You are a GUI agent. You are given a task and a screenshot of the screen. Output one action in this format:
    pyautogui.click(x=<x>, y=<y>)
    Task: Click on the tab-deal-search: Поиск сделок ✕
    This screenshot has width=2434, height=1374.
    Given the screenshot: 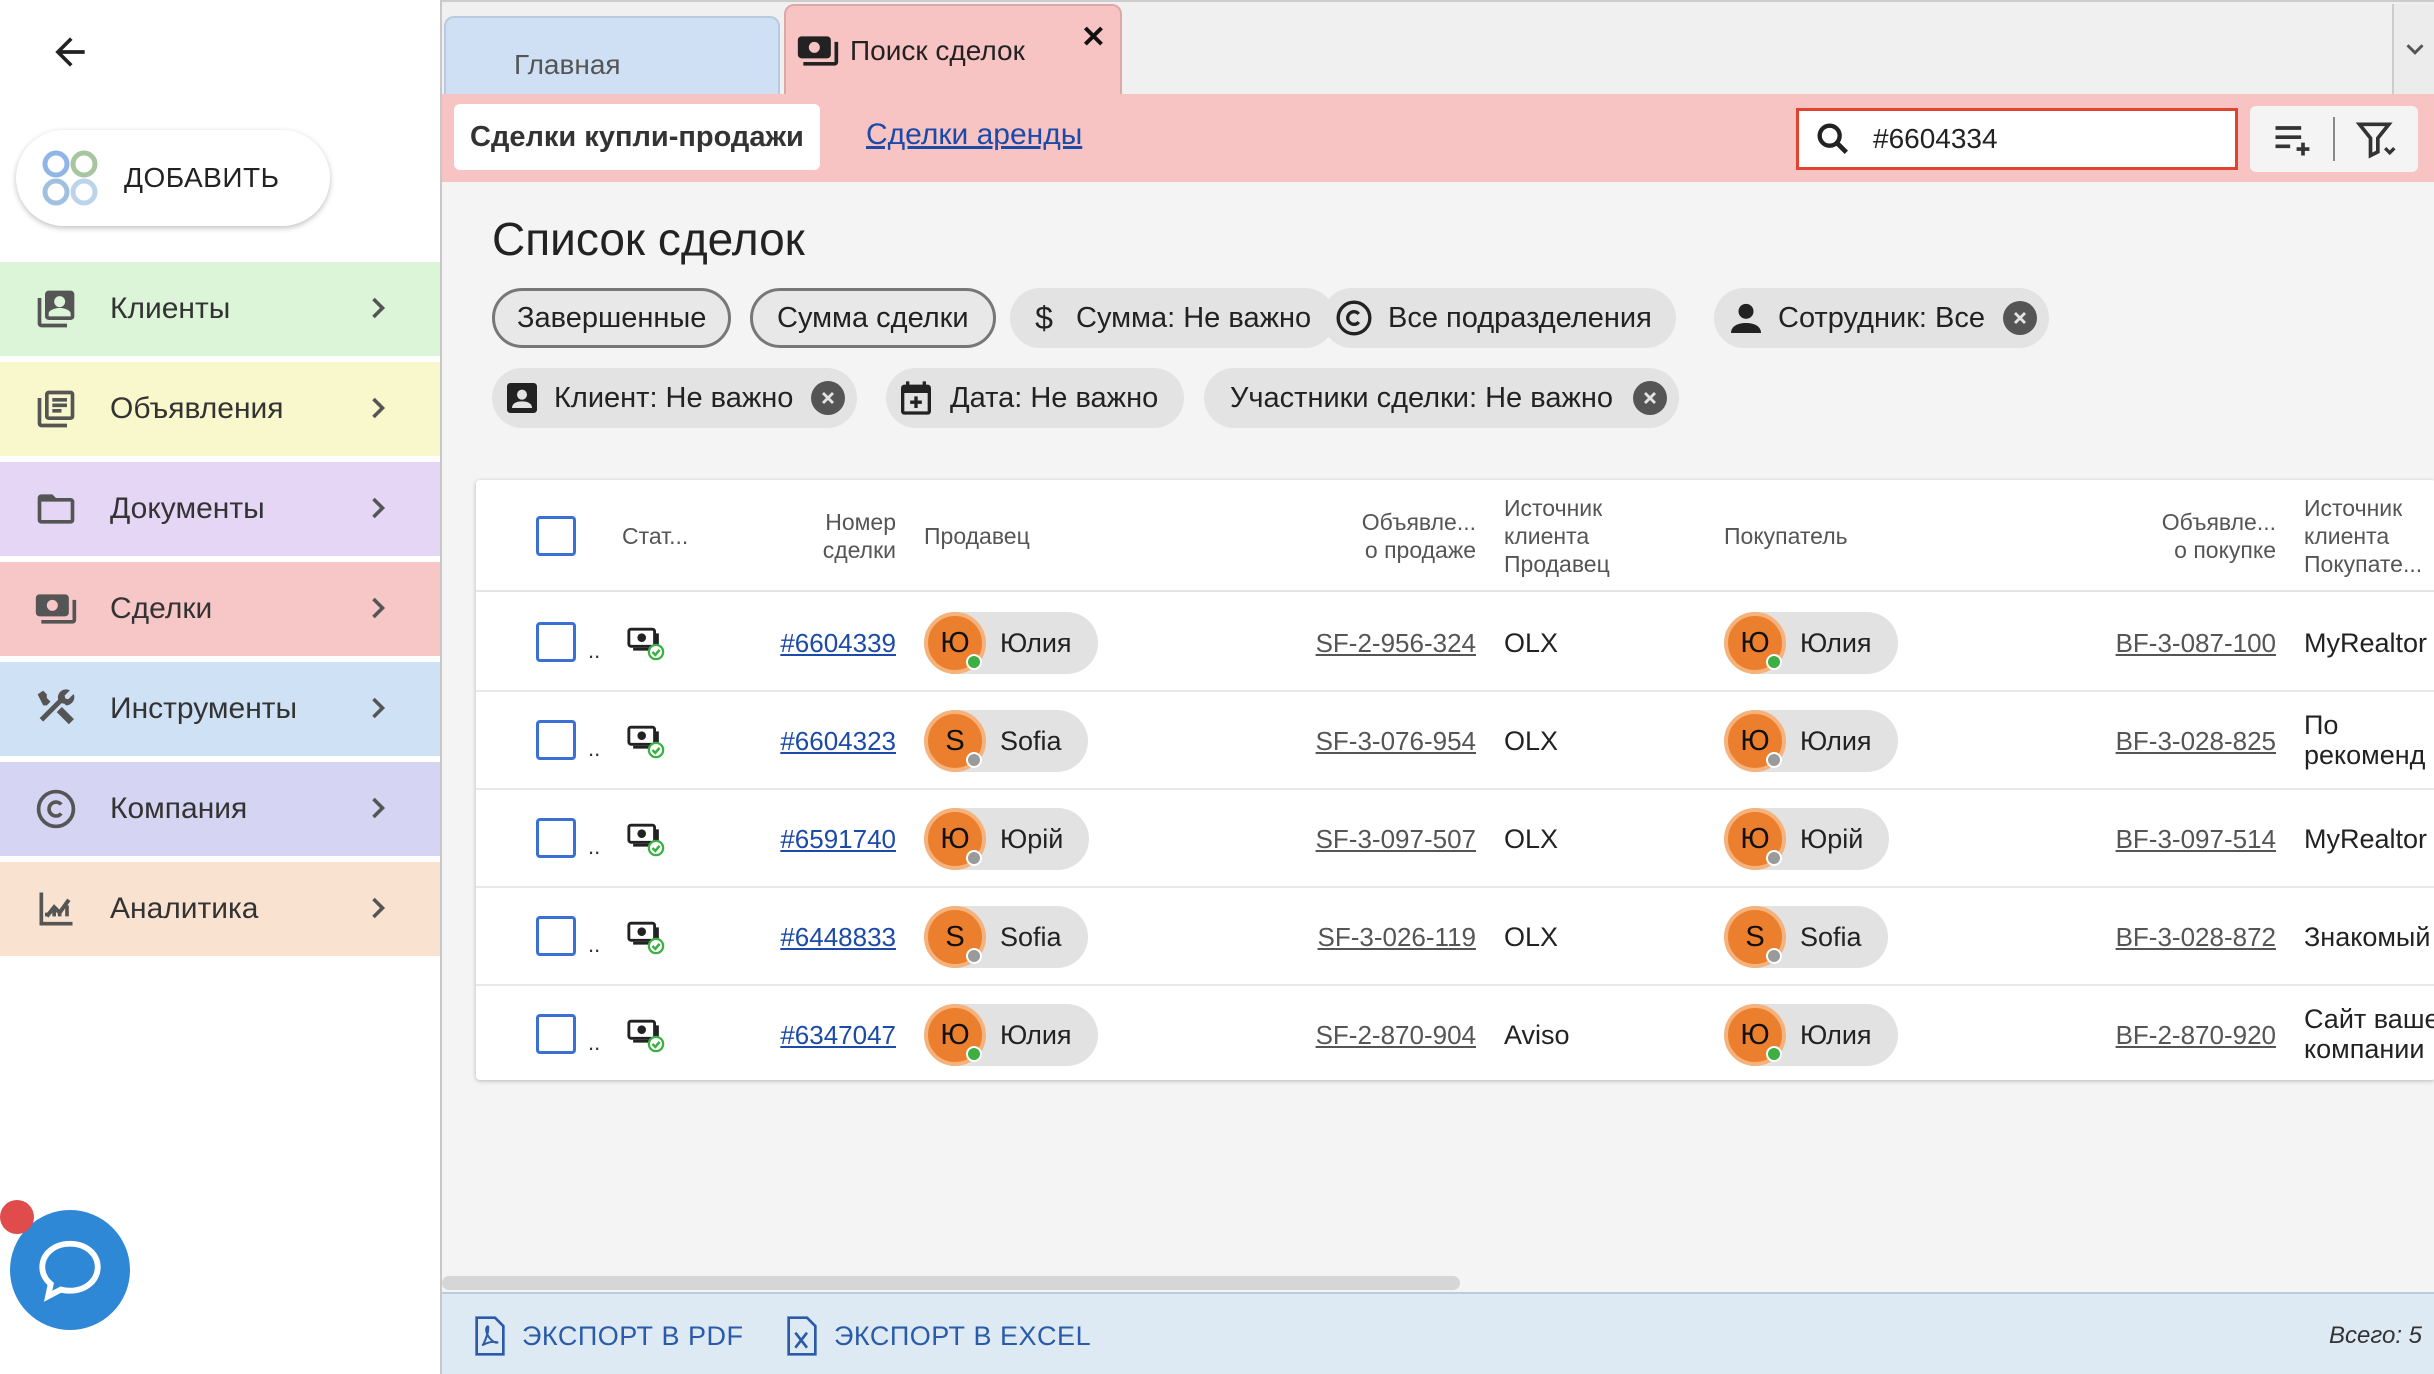 What is the action you would take?
    pyautogui.click(x=953, y=50)
    